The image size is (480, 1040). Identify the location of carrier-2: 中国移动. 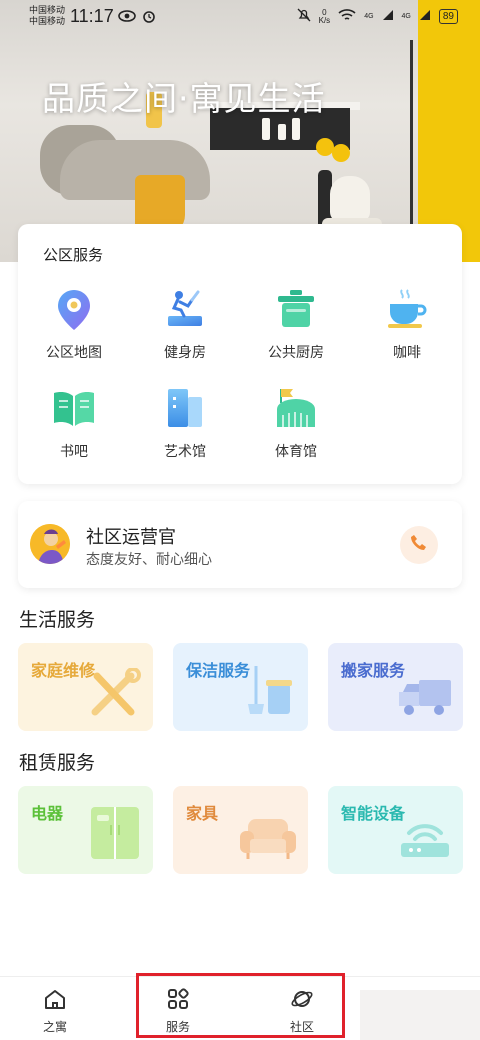
(47, 21).